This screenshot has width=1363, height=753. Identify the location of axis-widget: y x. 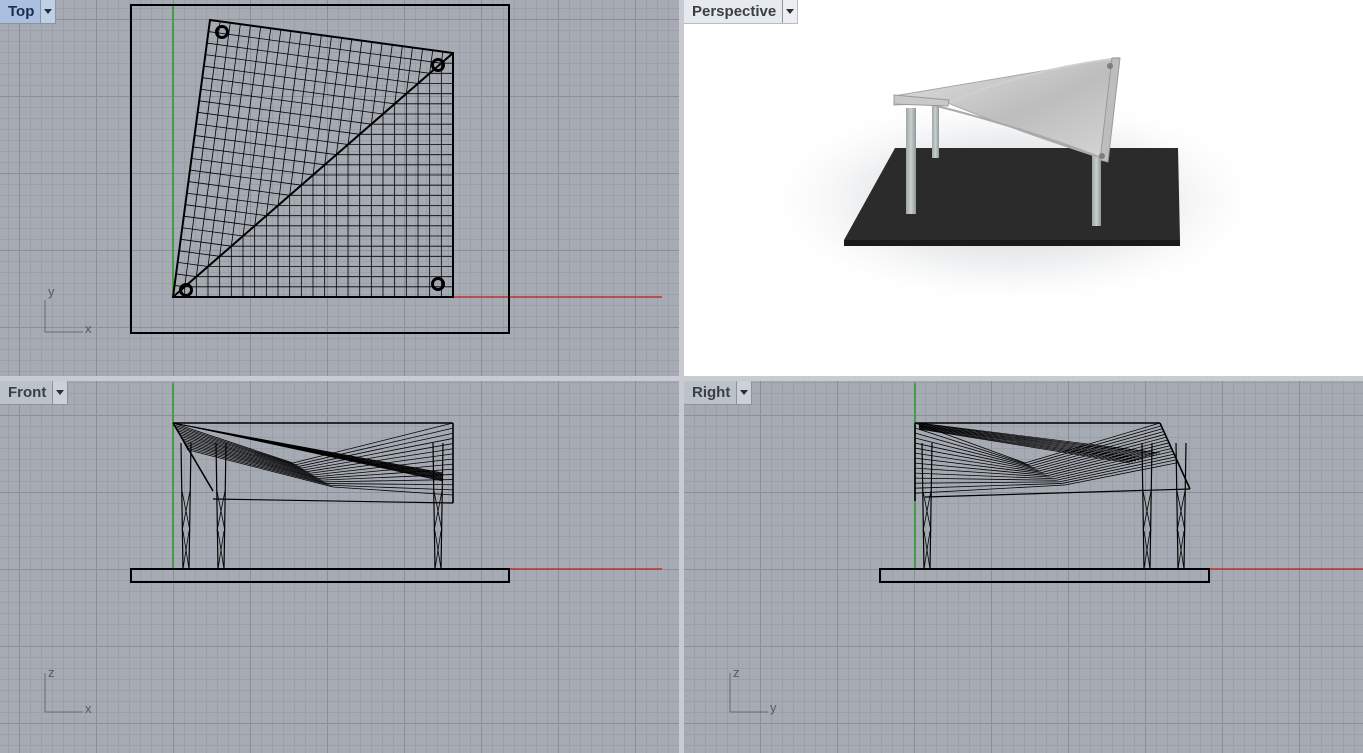
(68, 310).